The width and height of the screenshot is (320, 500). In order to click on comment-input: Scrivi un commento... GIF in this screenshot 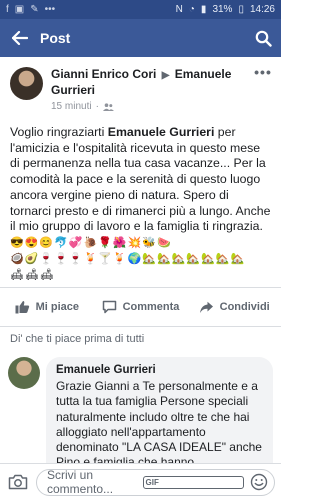, I will do `click(155, 482)`.